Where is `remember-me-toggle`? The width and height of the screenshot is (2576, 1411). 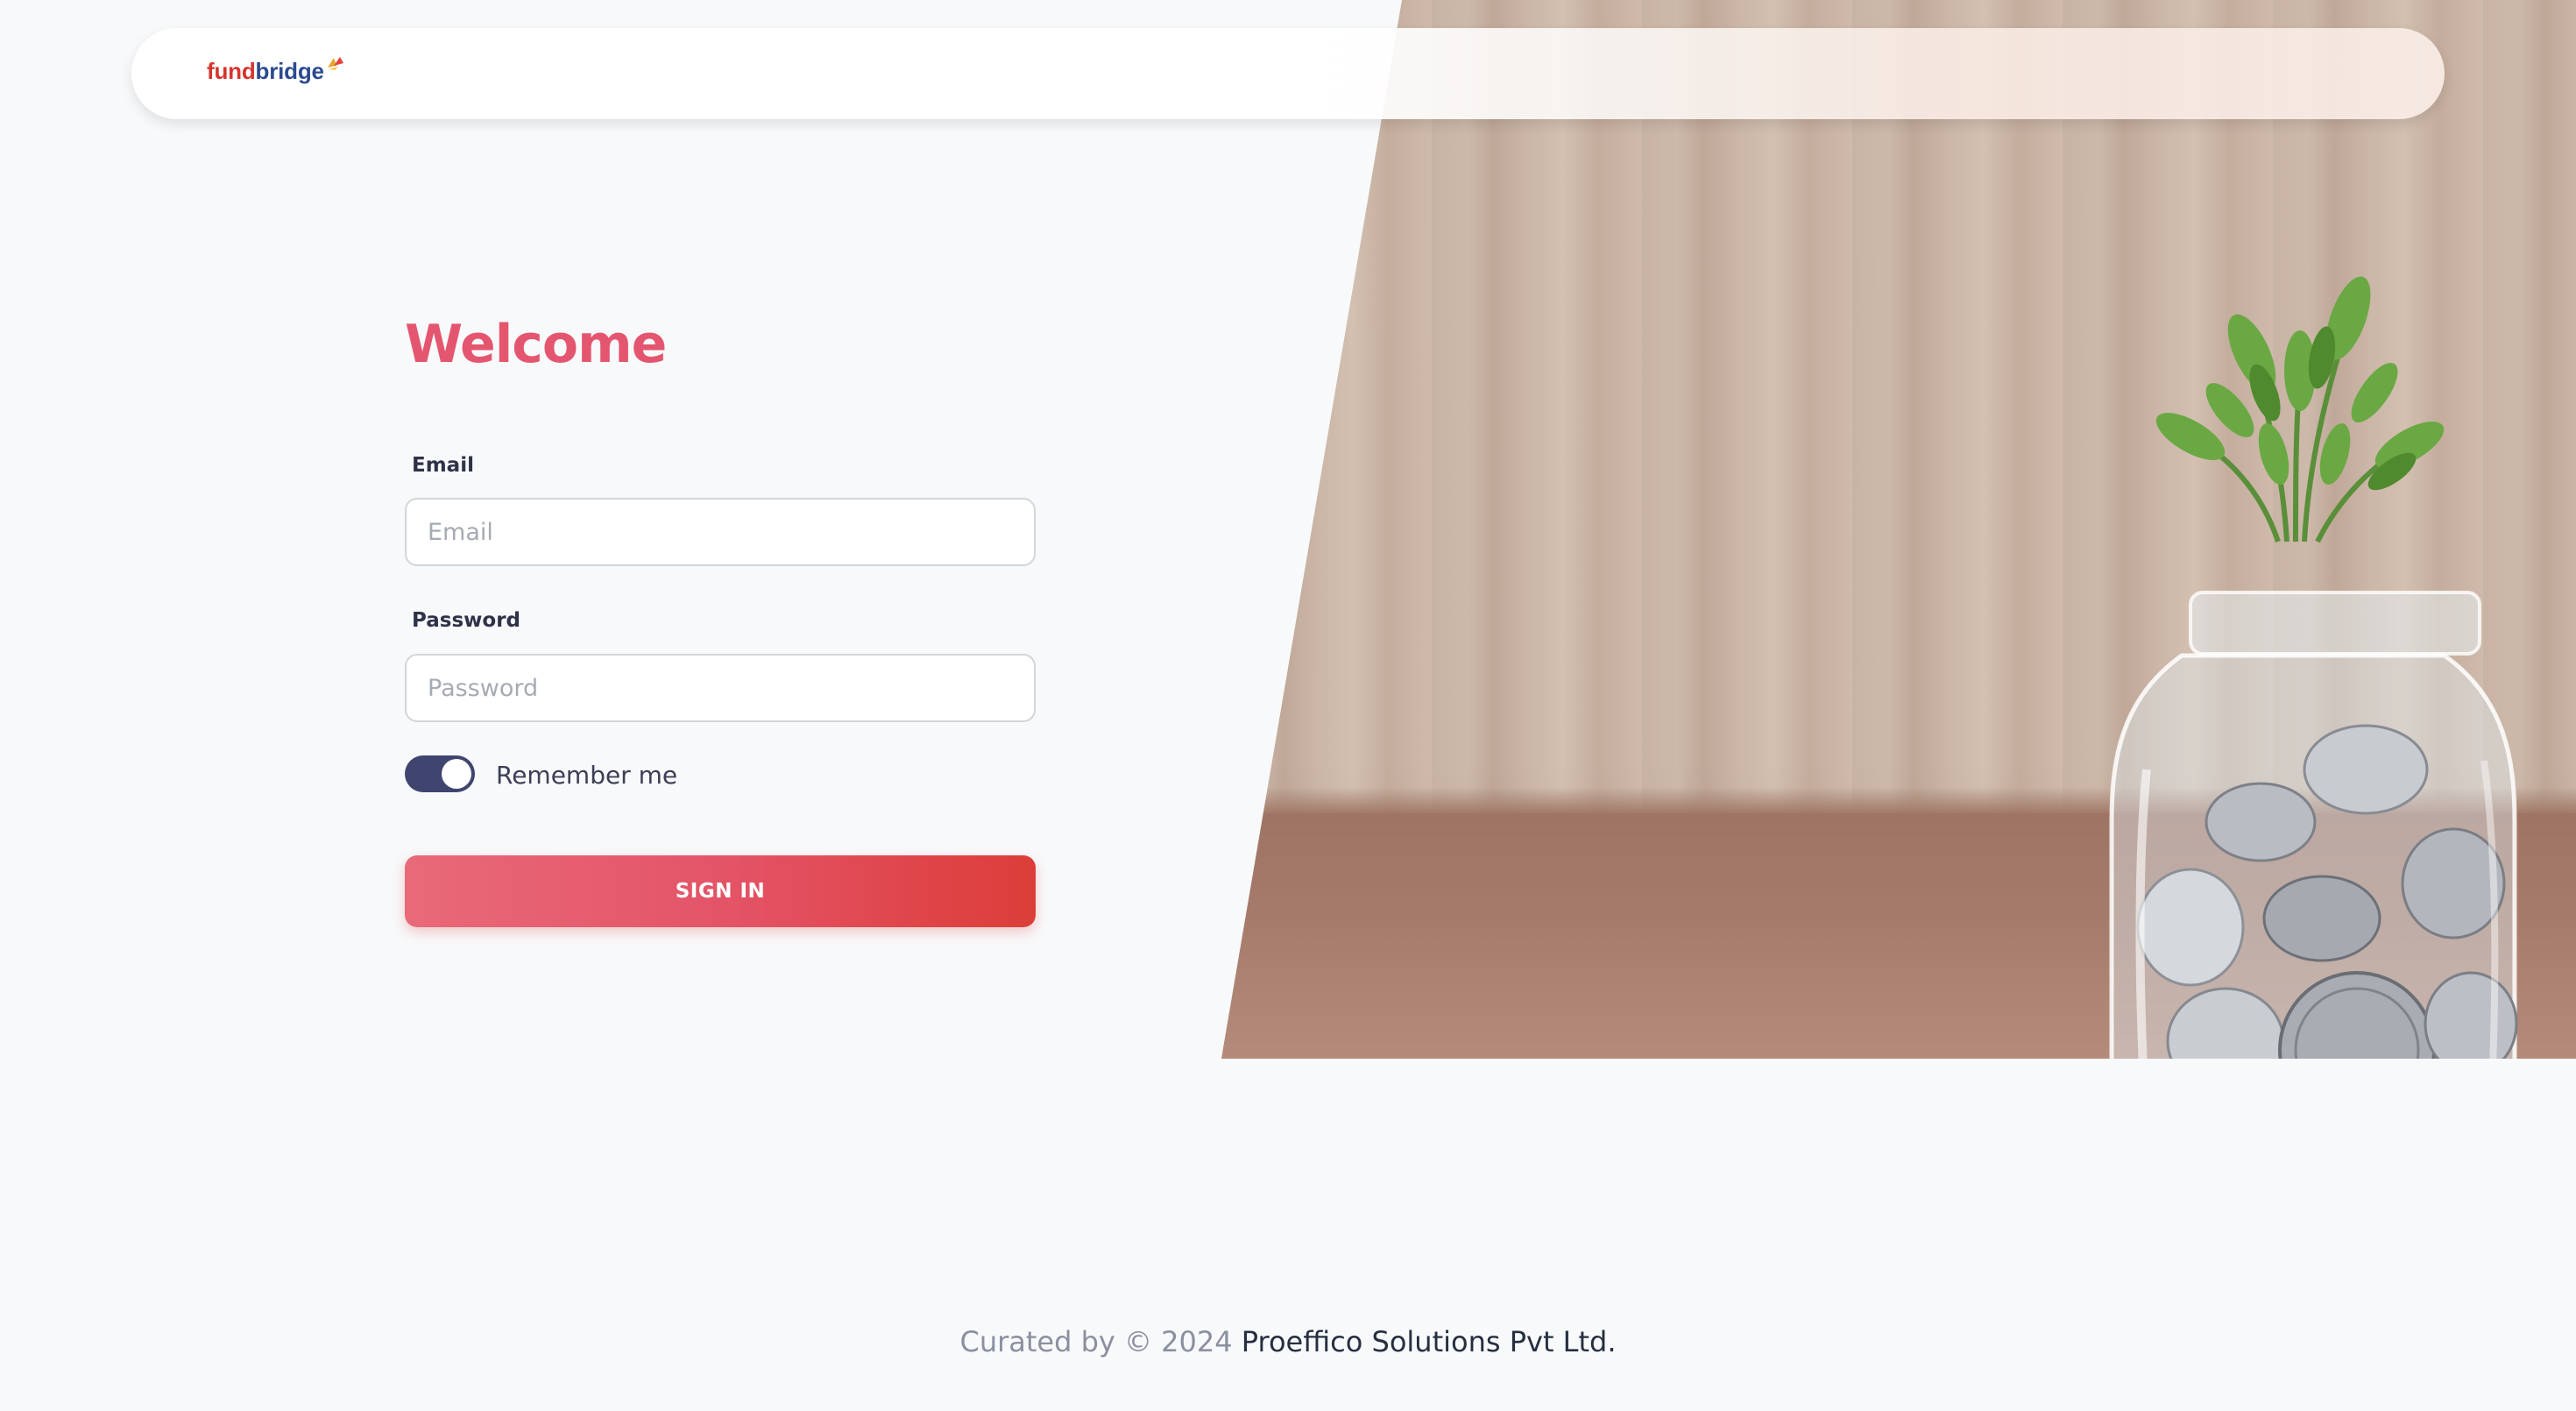
remember-me-toggle is located at coordinates (440, 773).